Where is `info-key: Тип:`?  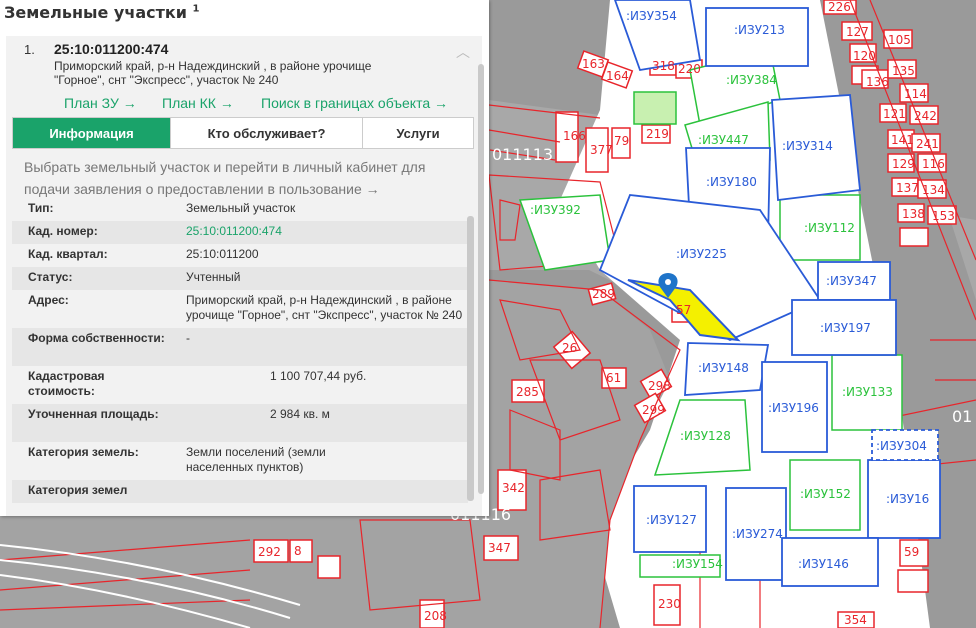
info-key: Тип: is located at coordinates (41, 208).